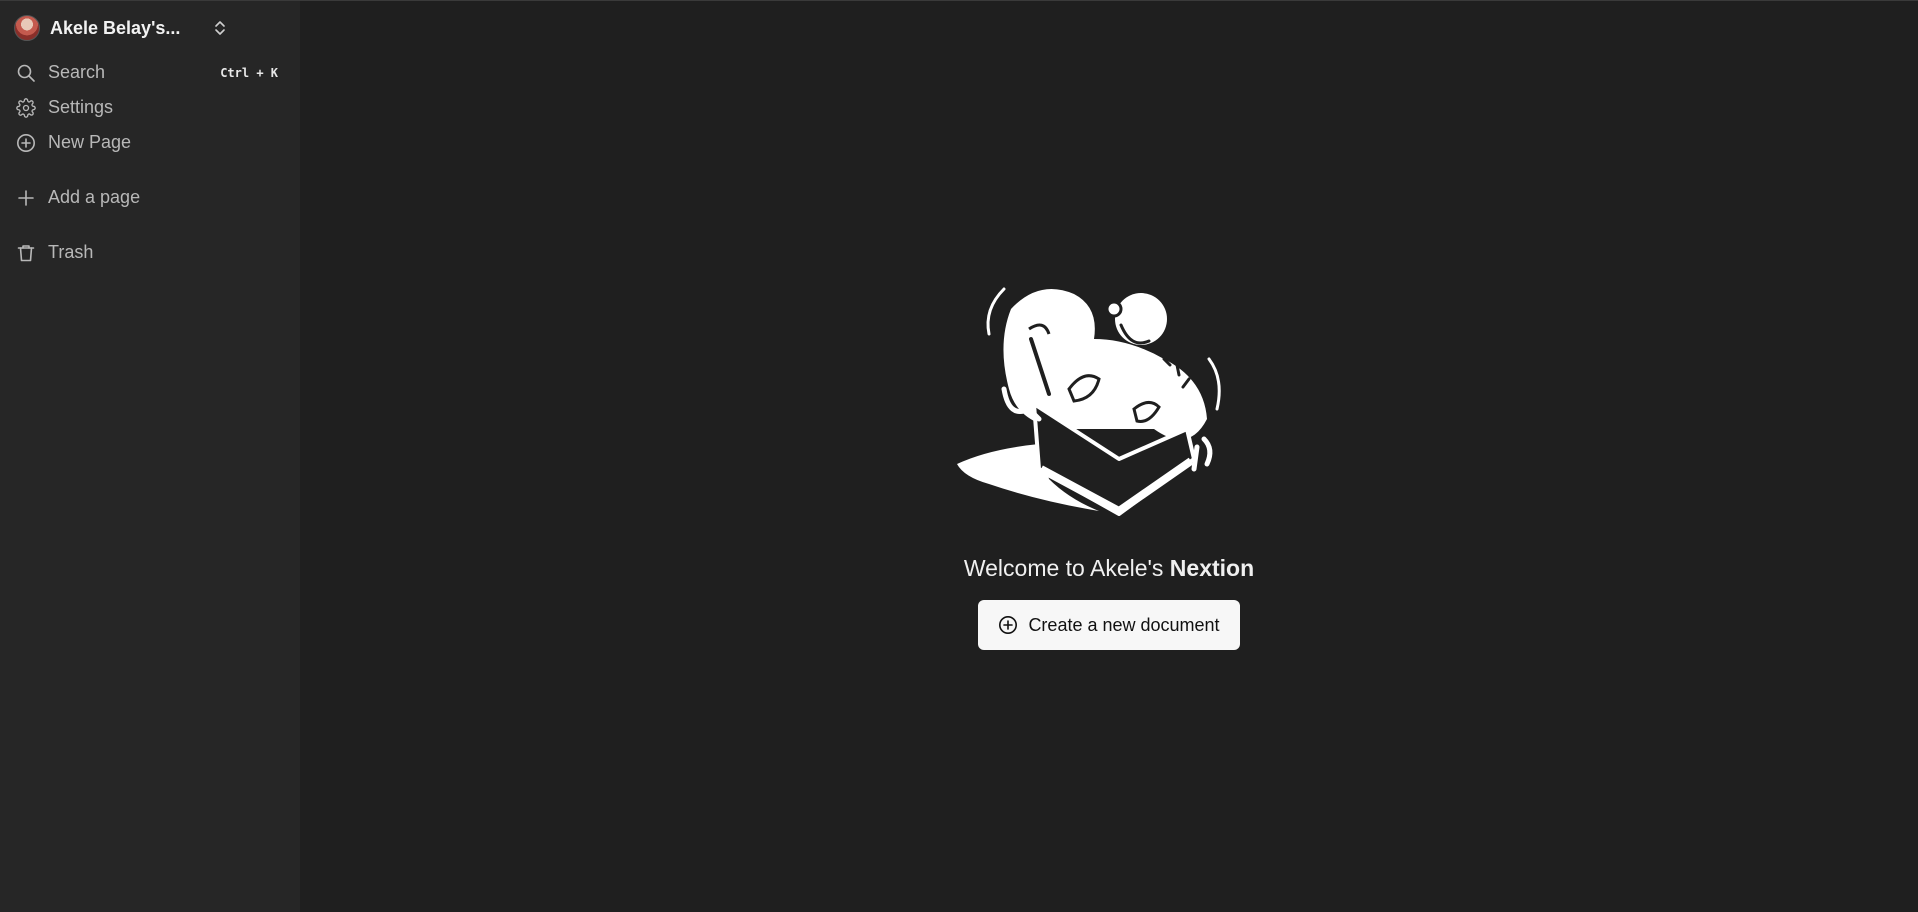 This screenshot has width=1918, height=912. Describe the element at coordinates (1089, 401) in the screenshot. I see `person-with-documents-box-illustration` at that location.